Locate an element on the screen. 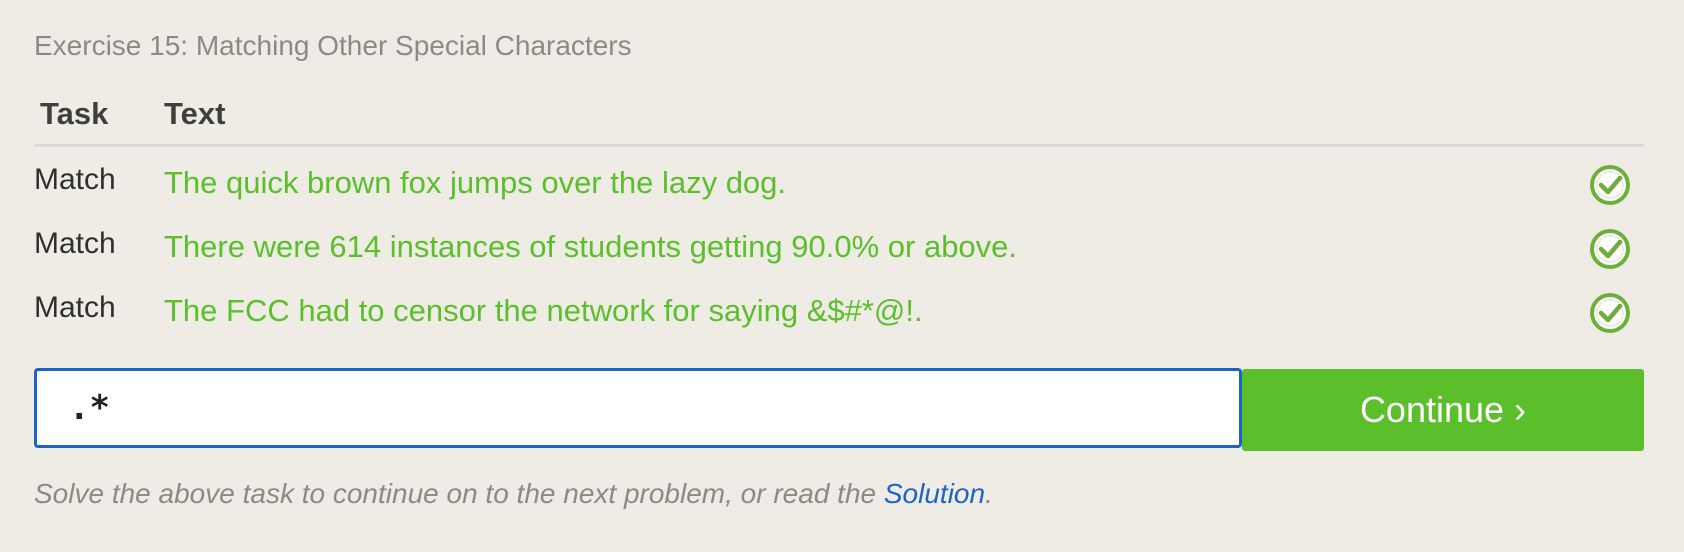 The width and height of the screenshot is (1684, 552). continue-button-label: Continue › is located at coordinates (1443, 409).